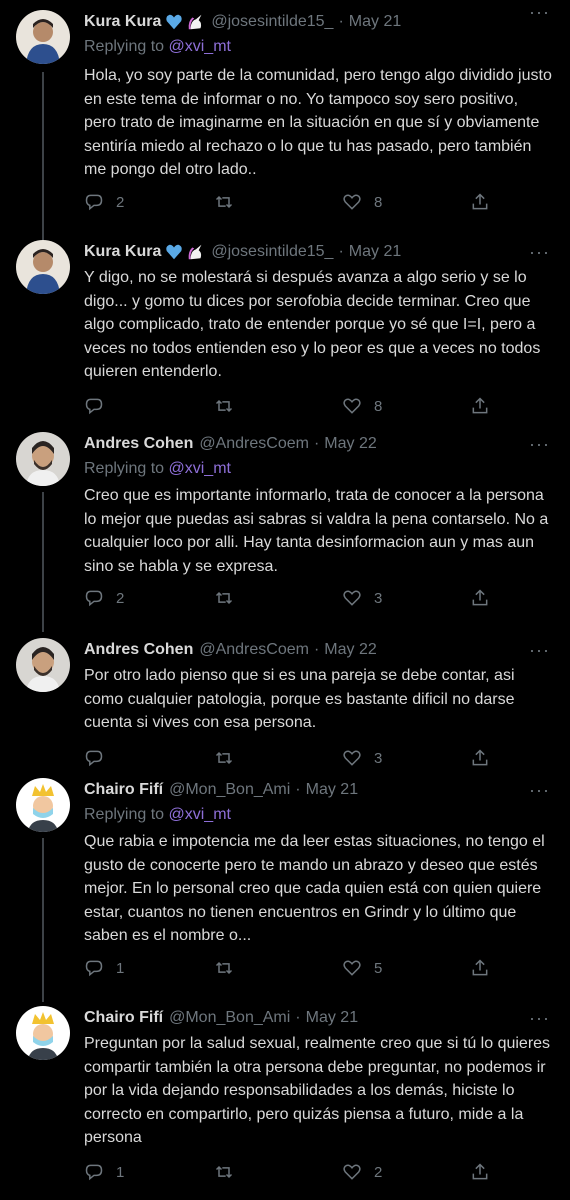  What do you see at coordinates (362, 968) in the screenshot?
I see `like-button: 5` at bounding box center [362, 968].